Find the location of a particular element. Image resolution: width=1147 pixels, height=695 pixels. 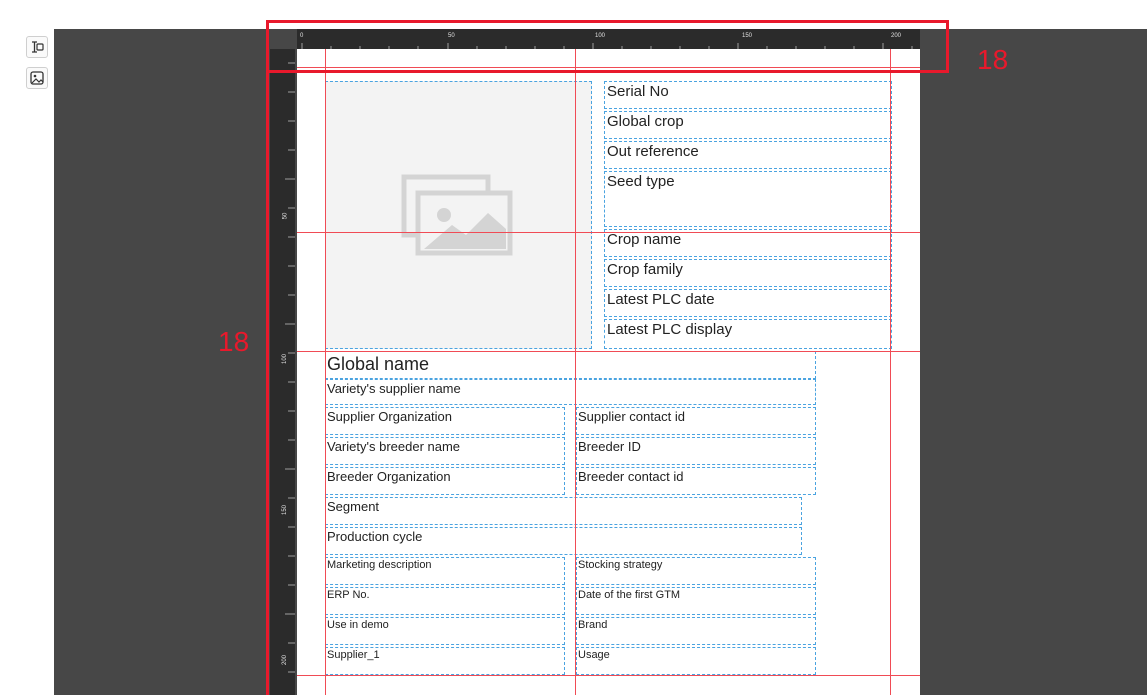

image-placeholder is located at coordinates (458, 215).